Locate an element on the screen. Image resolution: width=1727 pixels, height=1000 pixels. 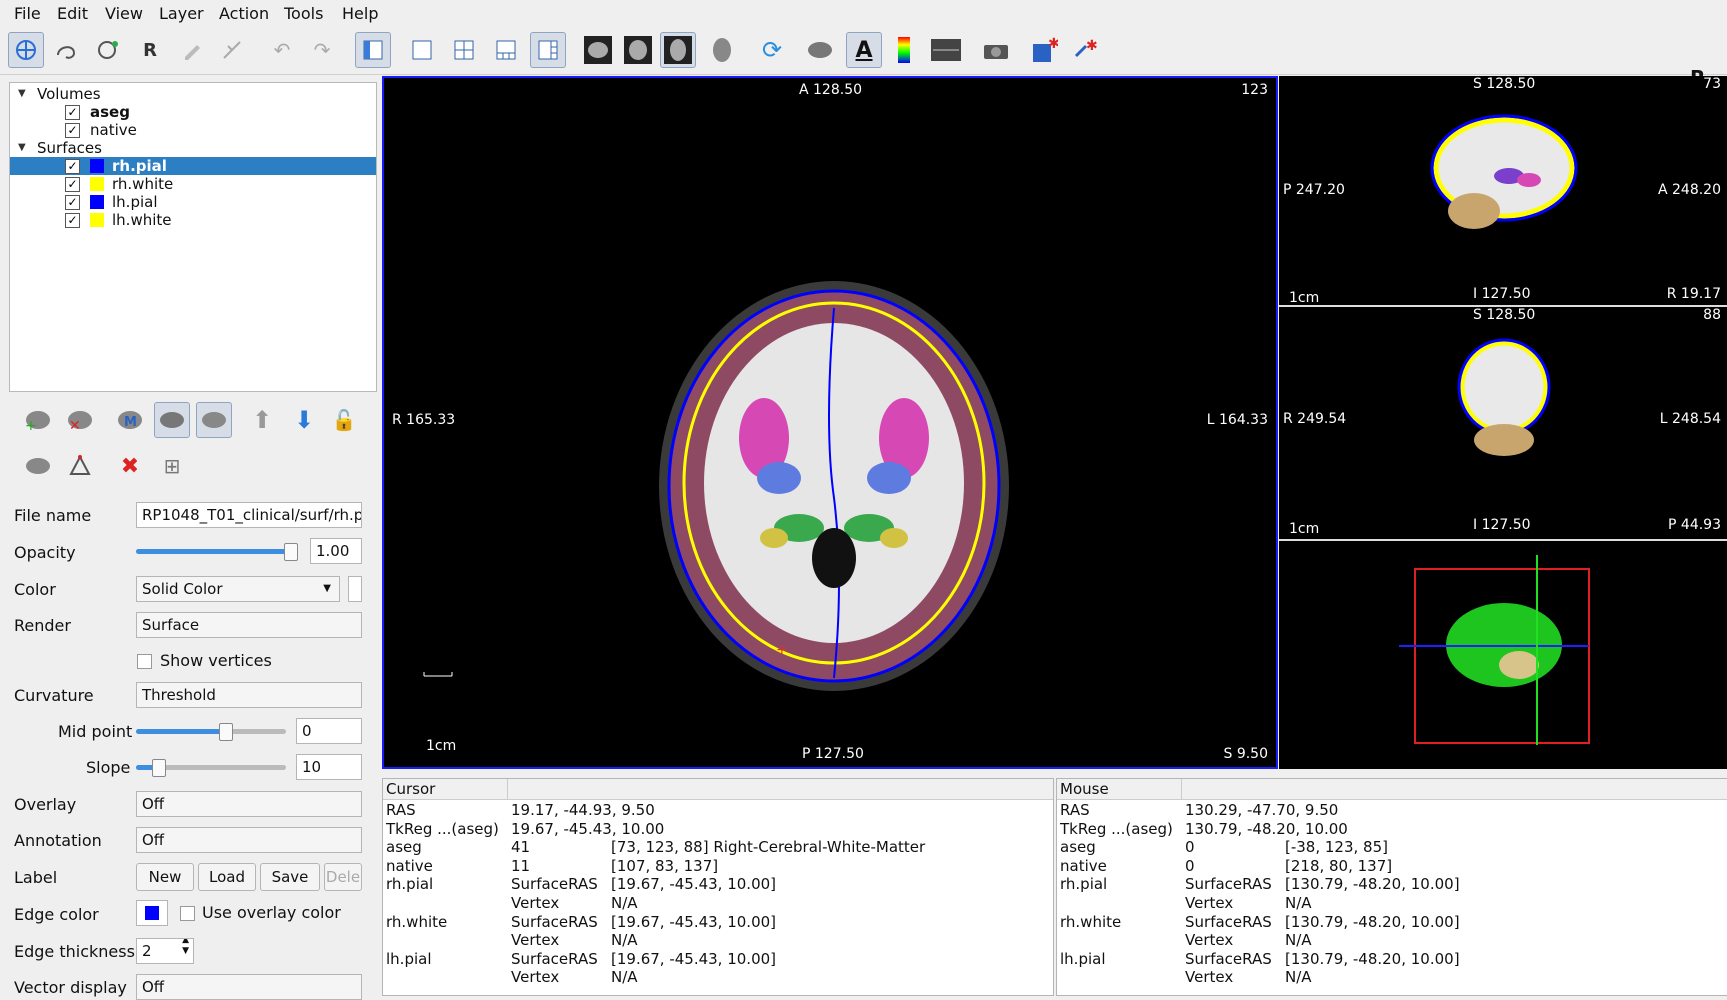
layer-item: ✓ native is located at coordinates (193, 130).